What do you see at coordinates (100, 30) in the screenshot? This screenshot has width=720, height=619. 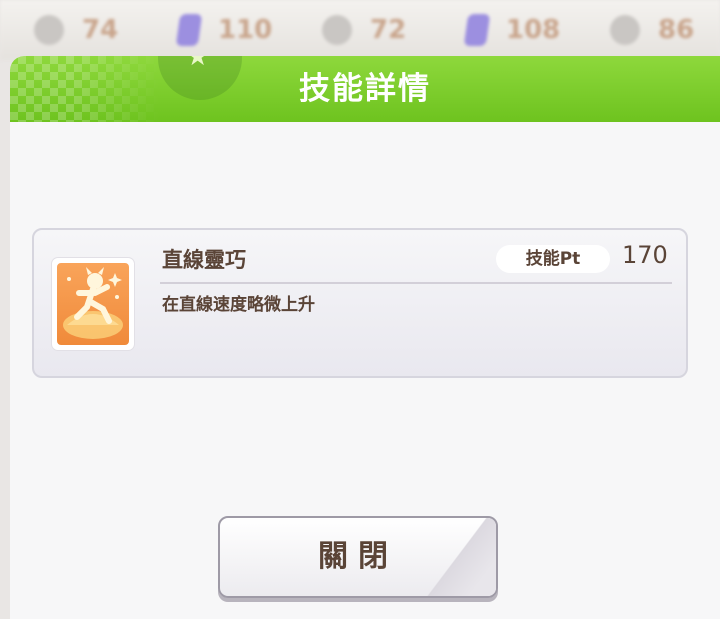 I see `stat-value: 74` at bounding box center [100, 30].